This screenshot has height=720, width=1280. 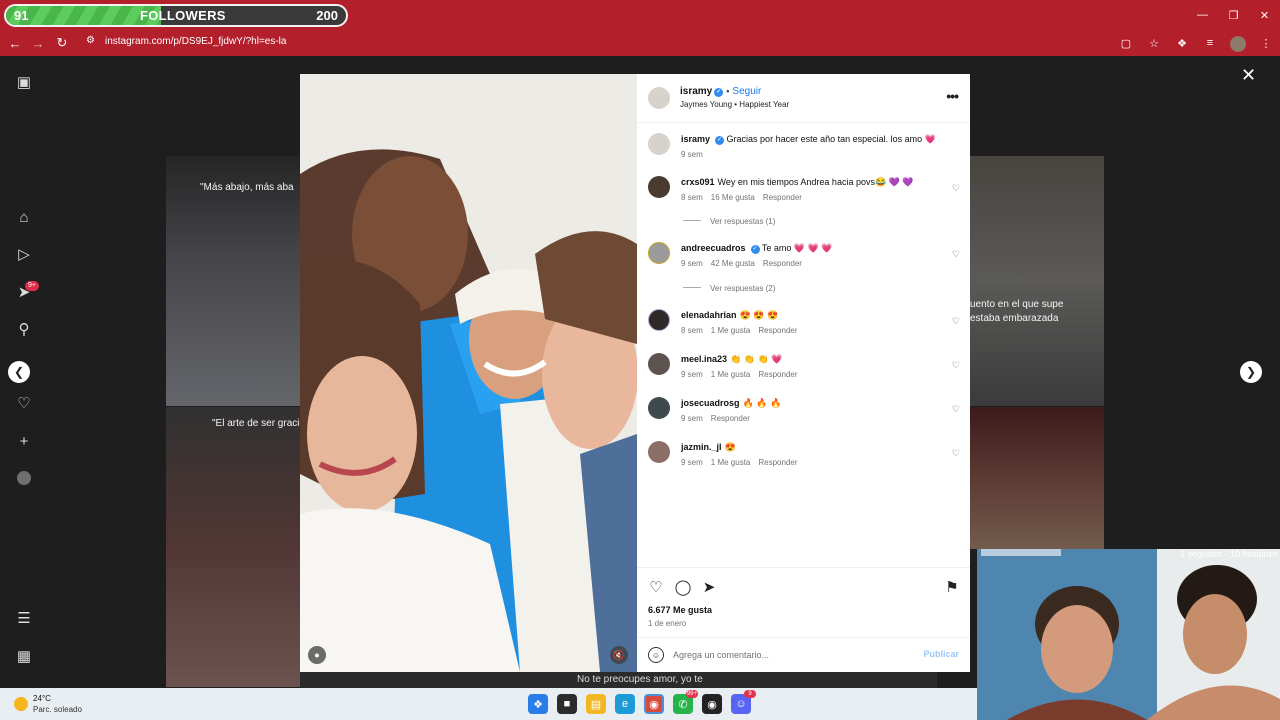 I want to click on more-options-icon: •••, so click(x=952, y=96).